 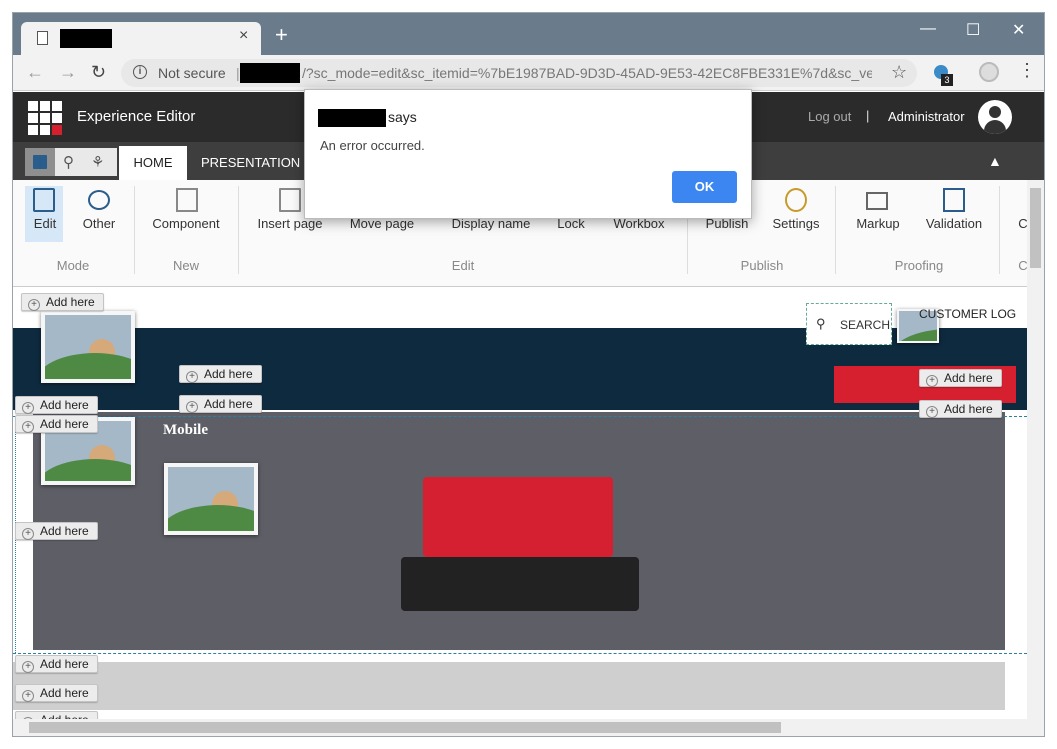 I want to click on component-button: Component, so click(x=186, y=223).